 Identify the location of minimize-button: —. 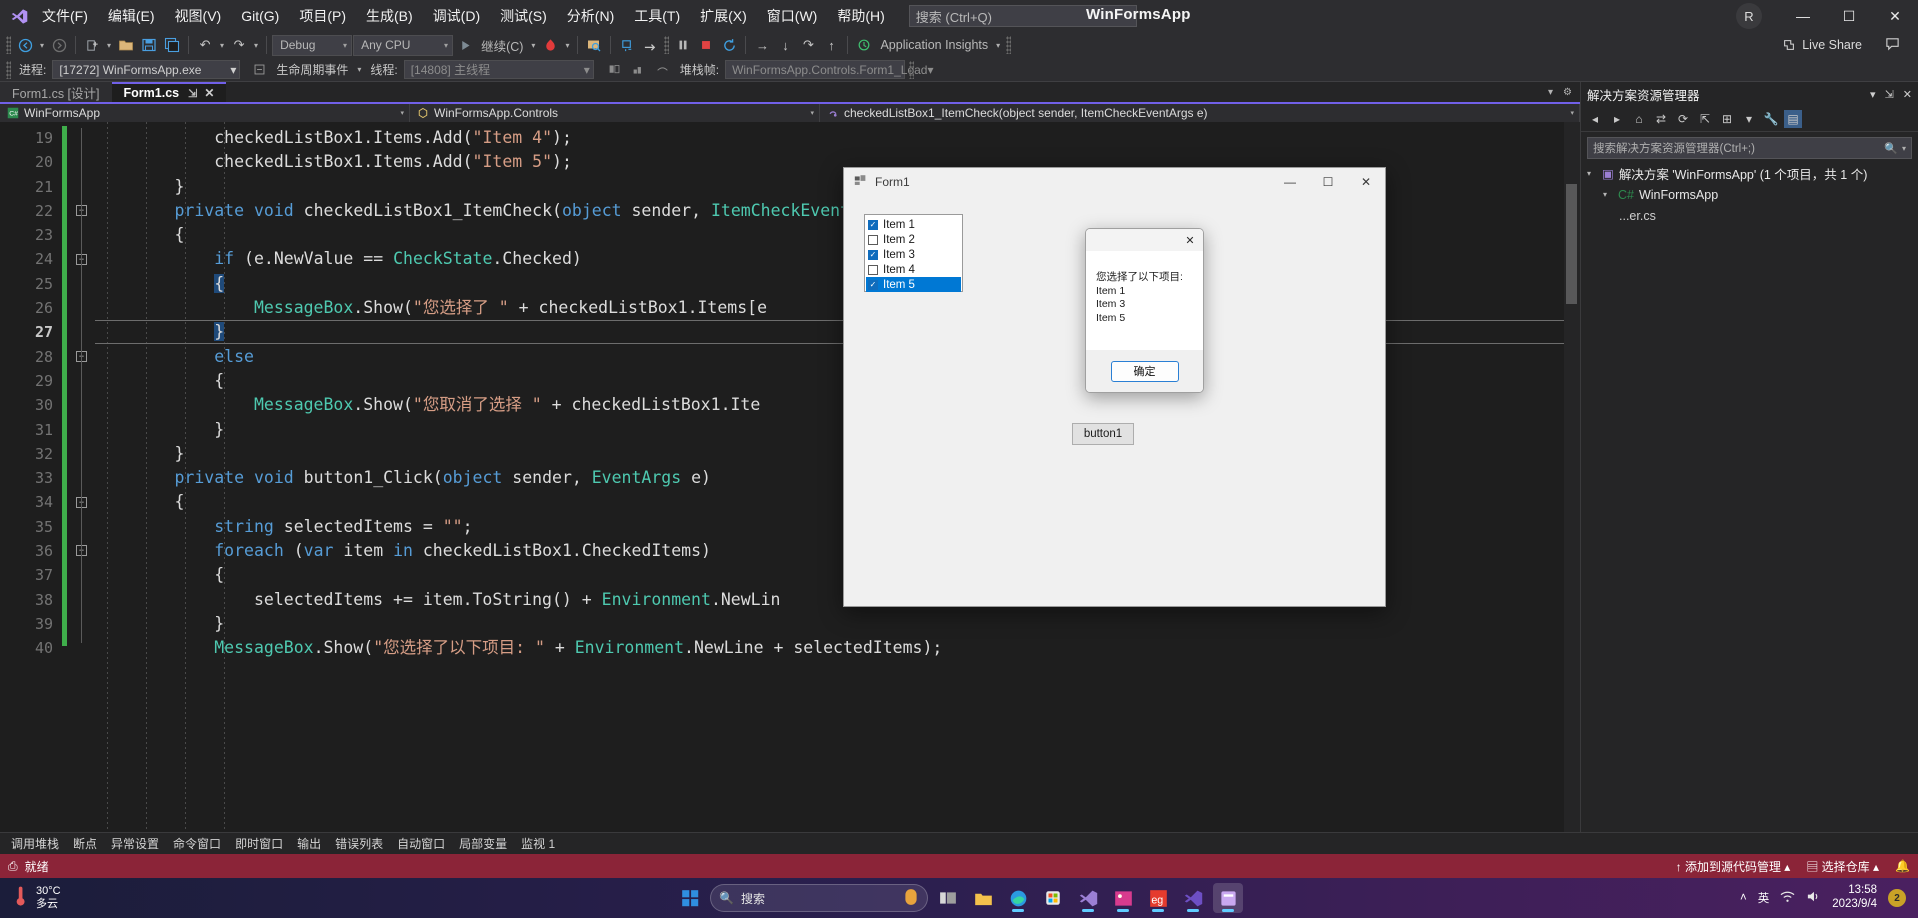
(1803, 16).